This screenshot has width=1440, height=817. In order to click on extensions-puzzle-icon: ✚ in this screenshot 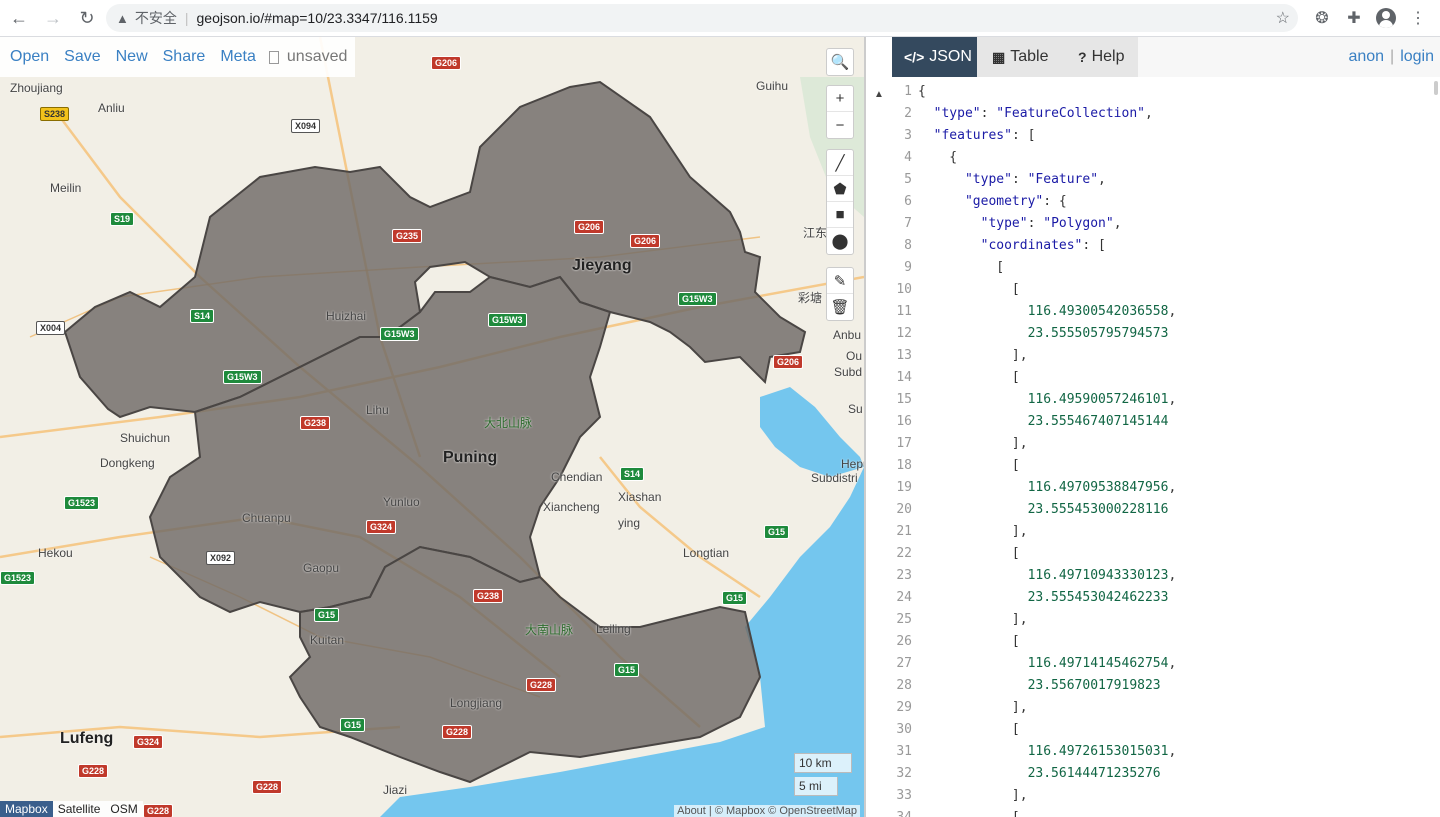, I will do `click(1354, 18)`.